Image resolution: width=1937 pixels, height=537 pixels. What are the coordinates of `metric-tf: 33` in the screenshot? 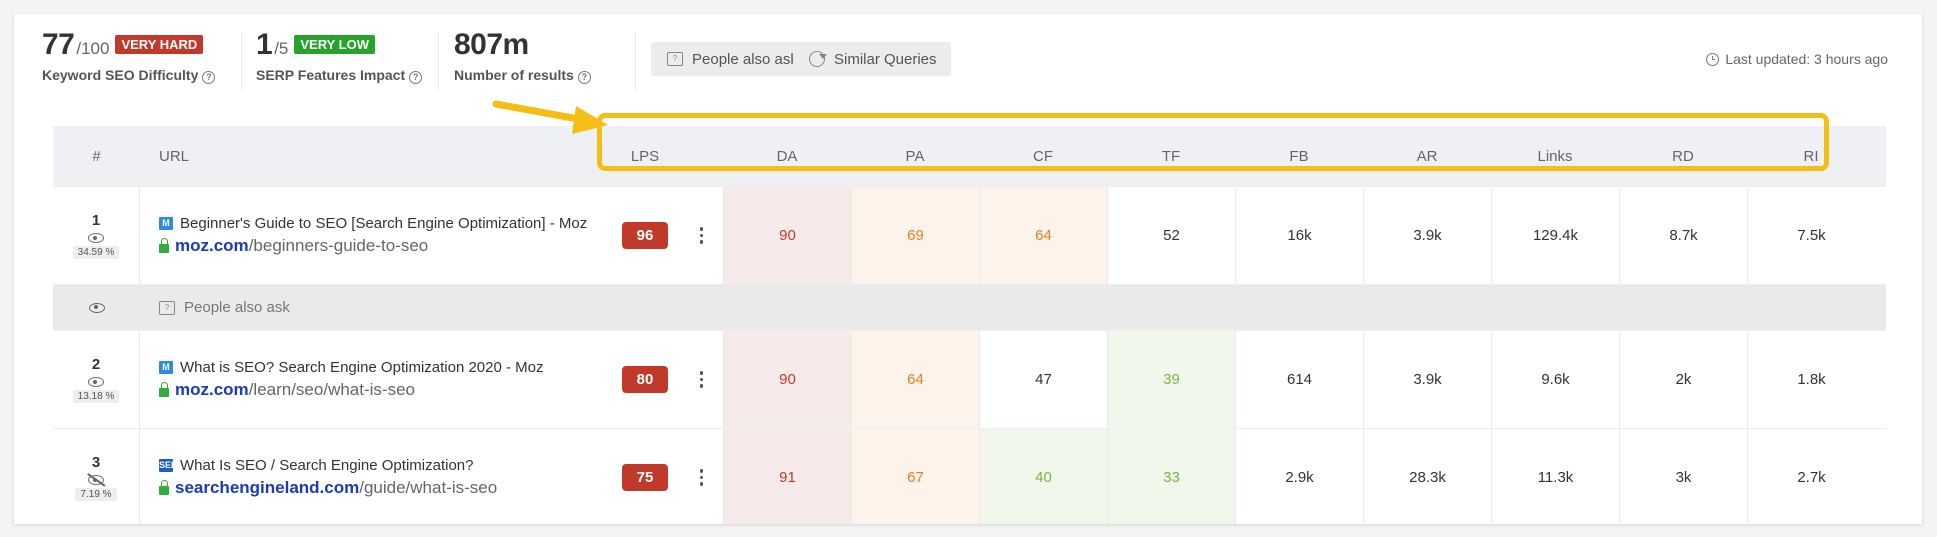 It's located at (1171, 476).